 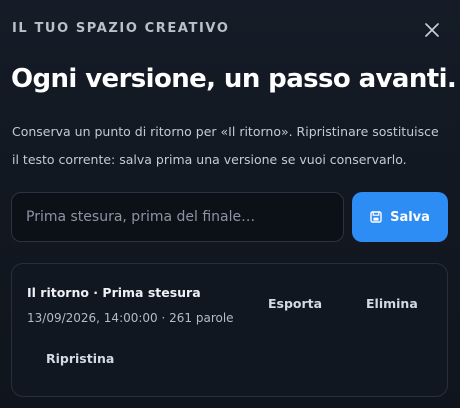 What do you see at coordinates (295, 303) in the screenshot?
I see `export-button: Esporta` at bounding box center [295, 303].